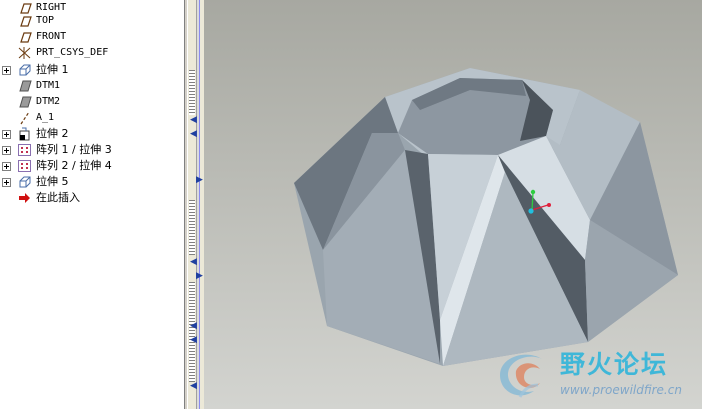 Image resolution: width=702 pixels, height=409 pixels. What do you see at coordinates (51, 36) in the screenshot?
I see `tree-item-label: FRONT` at bounding box center [51, 36].